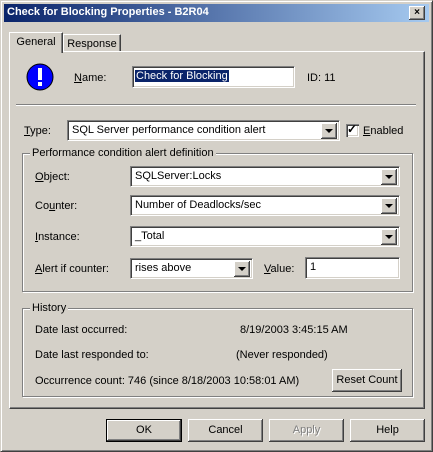 This screenshot has height=452, width=433. I want to click on name-value: Check for Blocking, so click(182, 76).